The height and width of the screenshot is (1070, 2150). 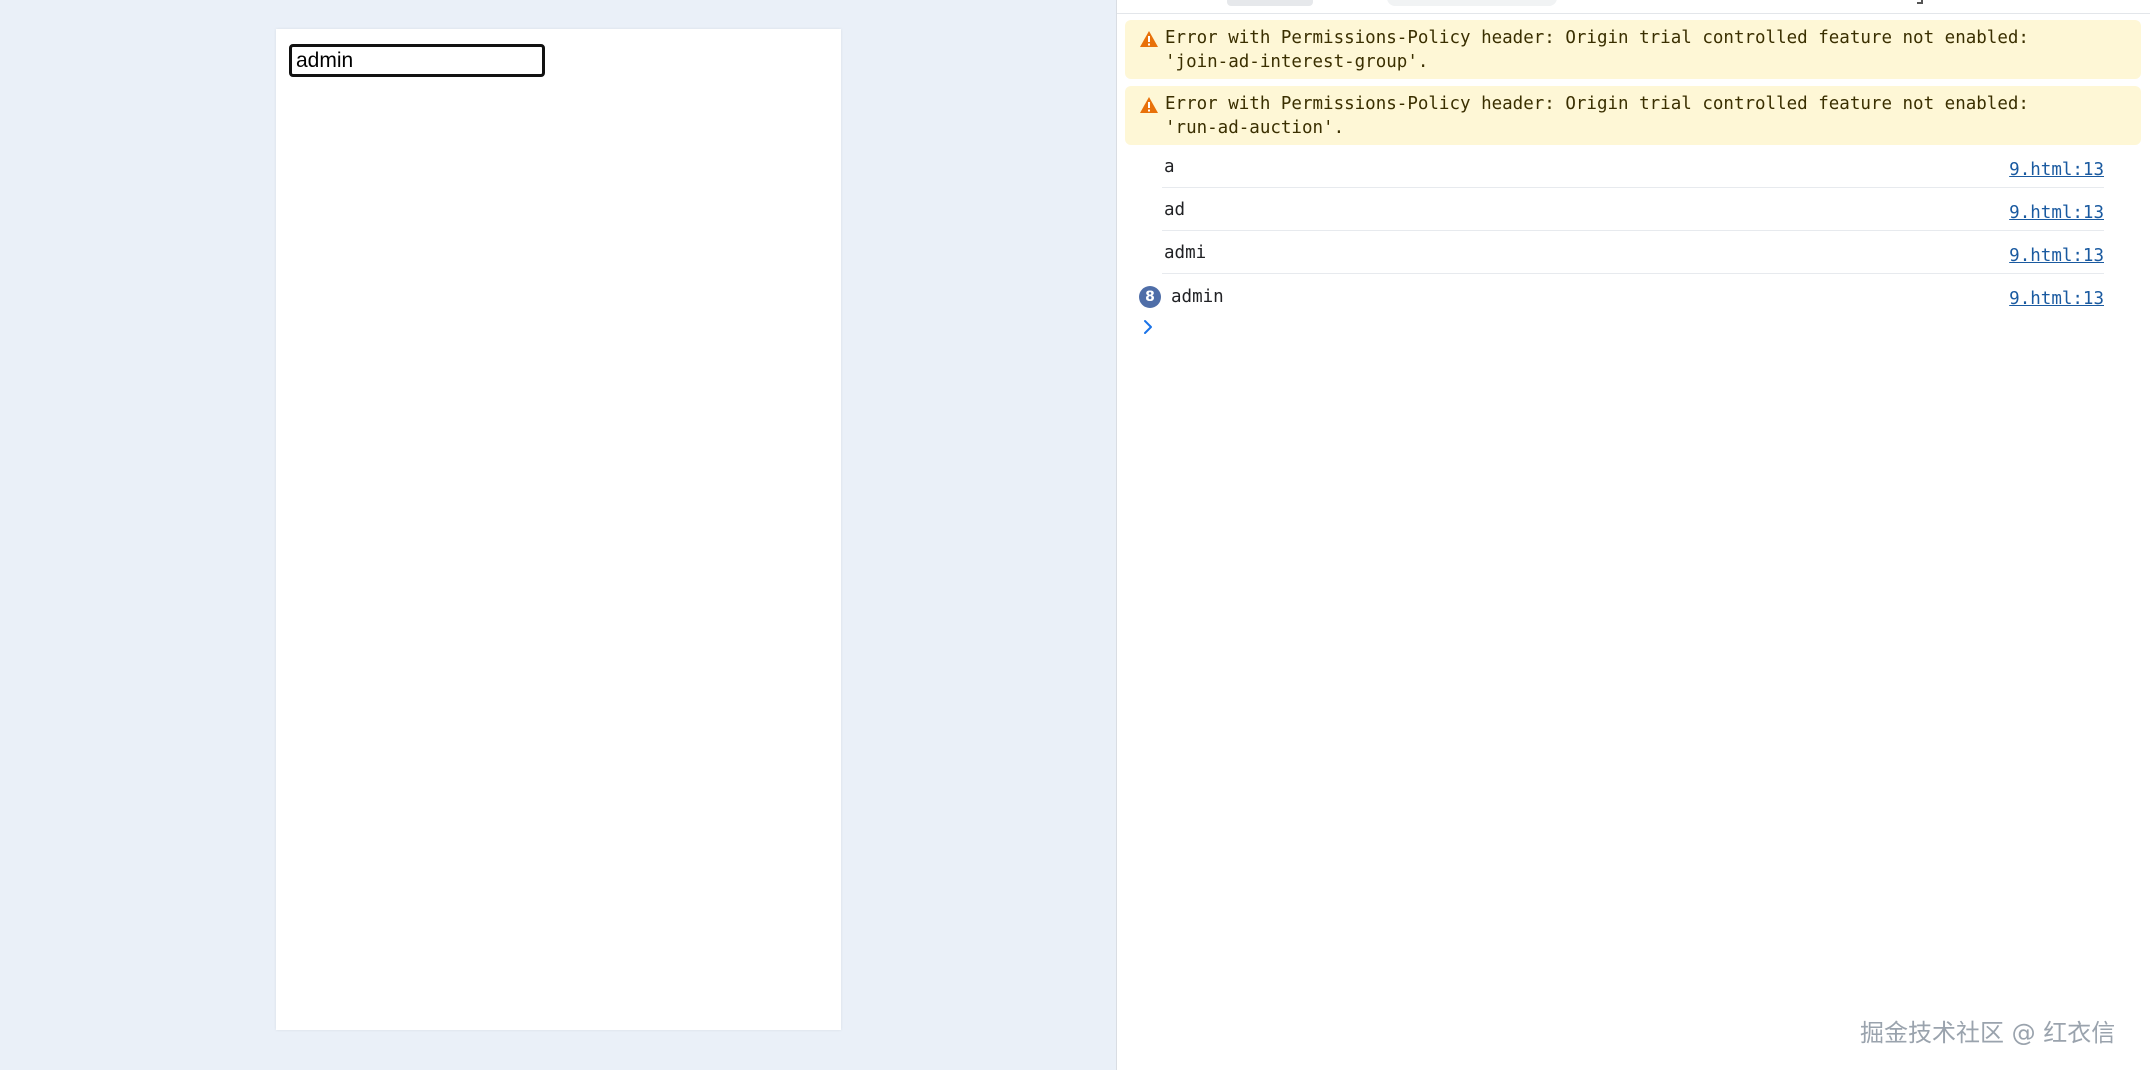 I want to click on log-message: admi, so click(x=1185, y=253).